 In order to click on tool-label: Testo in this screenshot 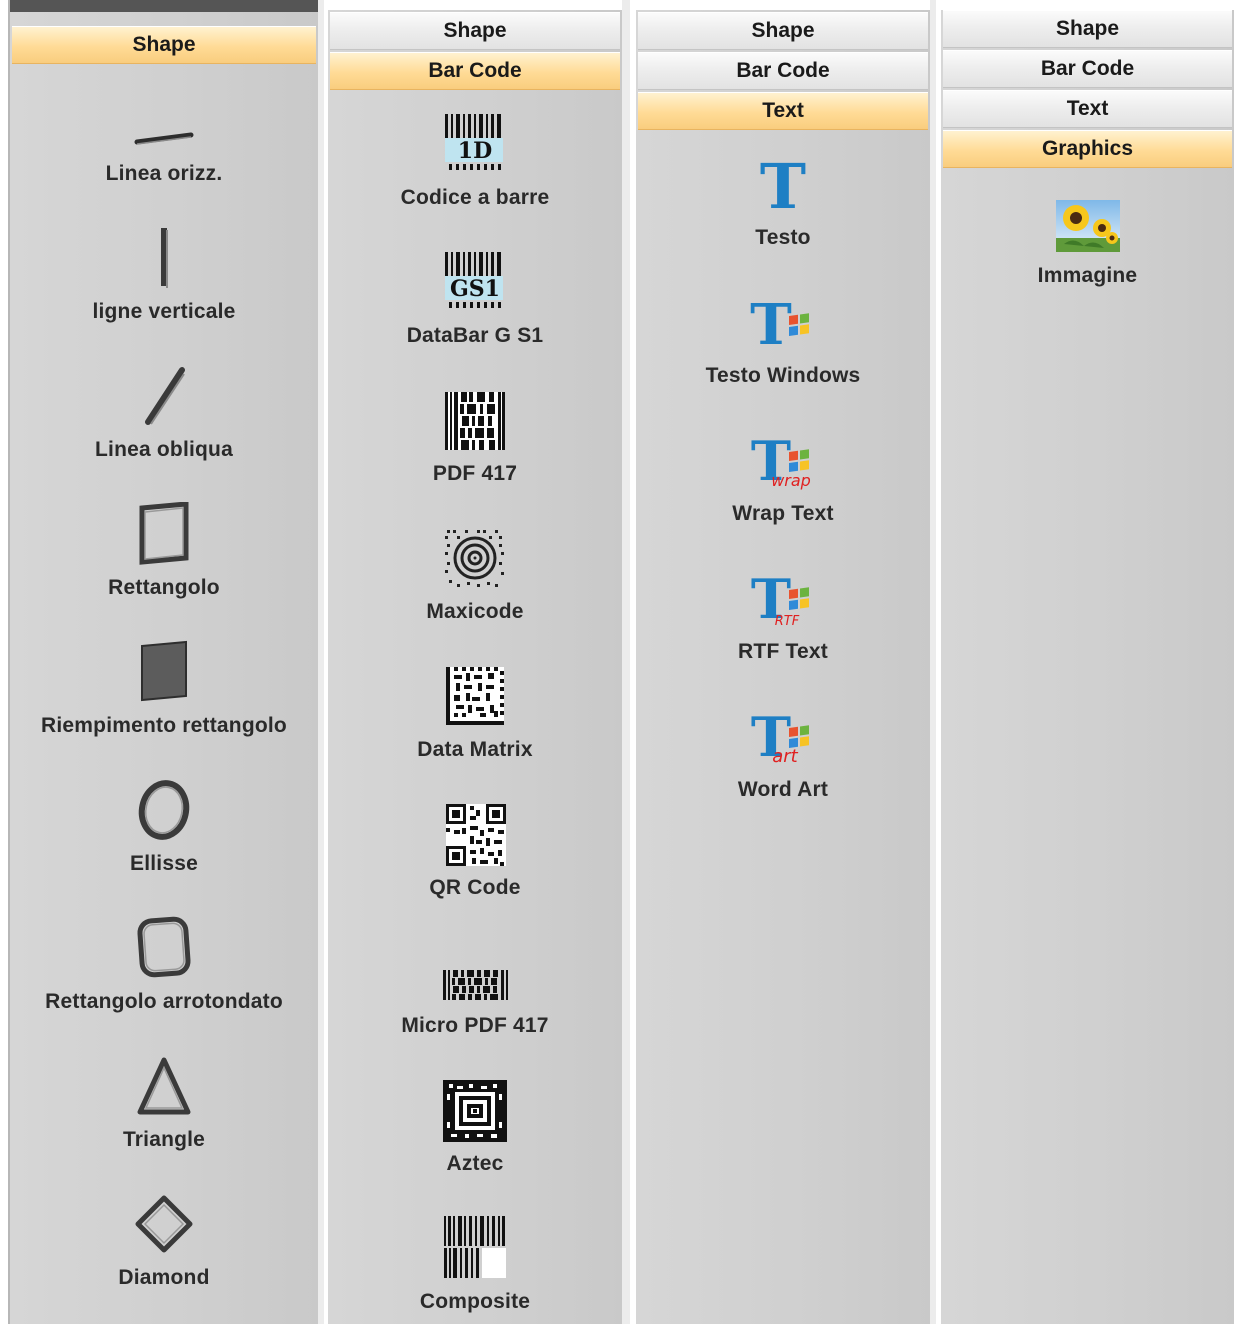, I will do `click(783, 237)`.